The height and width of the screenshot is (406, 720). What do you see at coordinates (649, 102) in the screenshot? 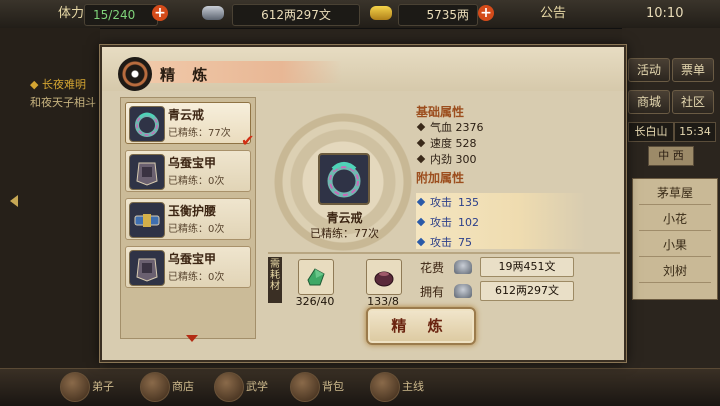
I see `shop-button: 商城` at bounding box center [649, 102].